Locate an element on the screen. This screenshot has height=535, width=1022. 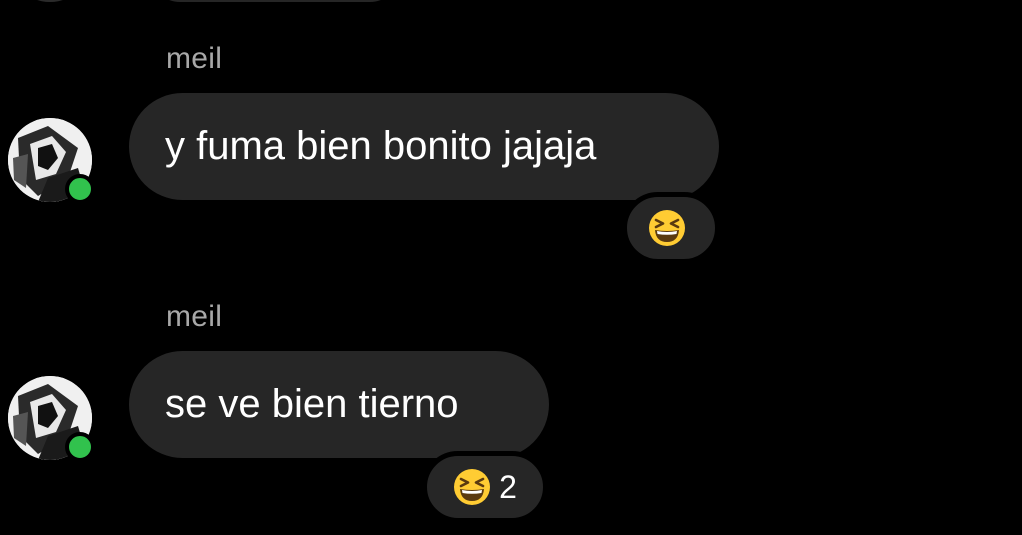
message-text: y fuma bien bonito jajaja is located at coordinates (381, 146).